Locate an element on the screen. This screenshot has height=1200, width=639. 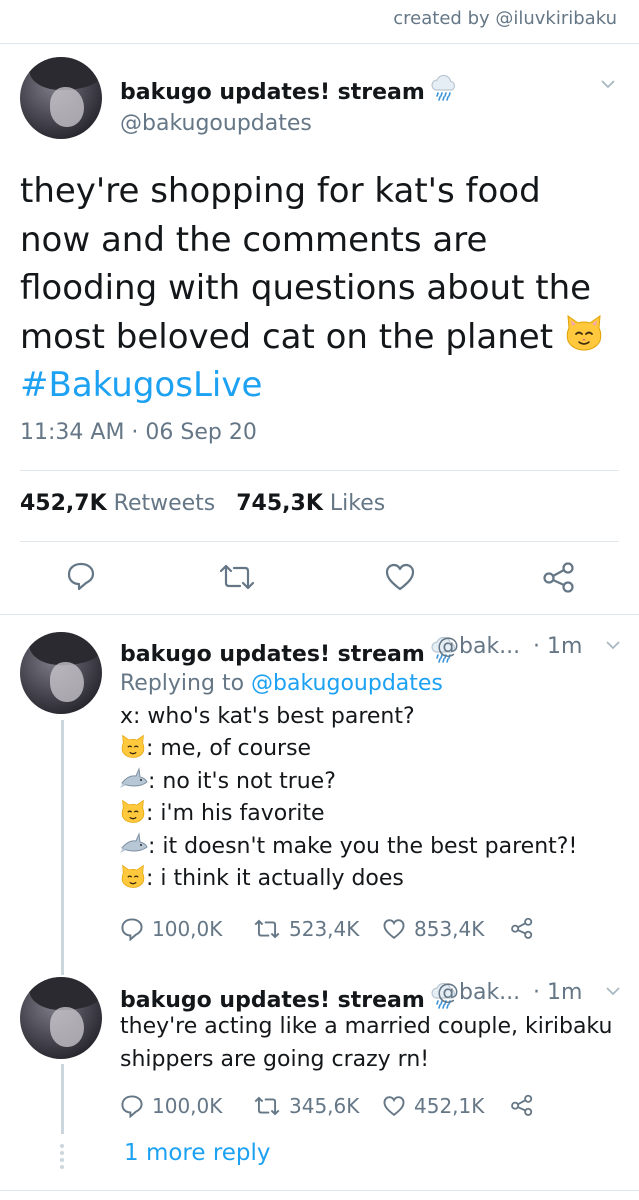
retweet-action: 523,4K is located at coordinates (306, 929).